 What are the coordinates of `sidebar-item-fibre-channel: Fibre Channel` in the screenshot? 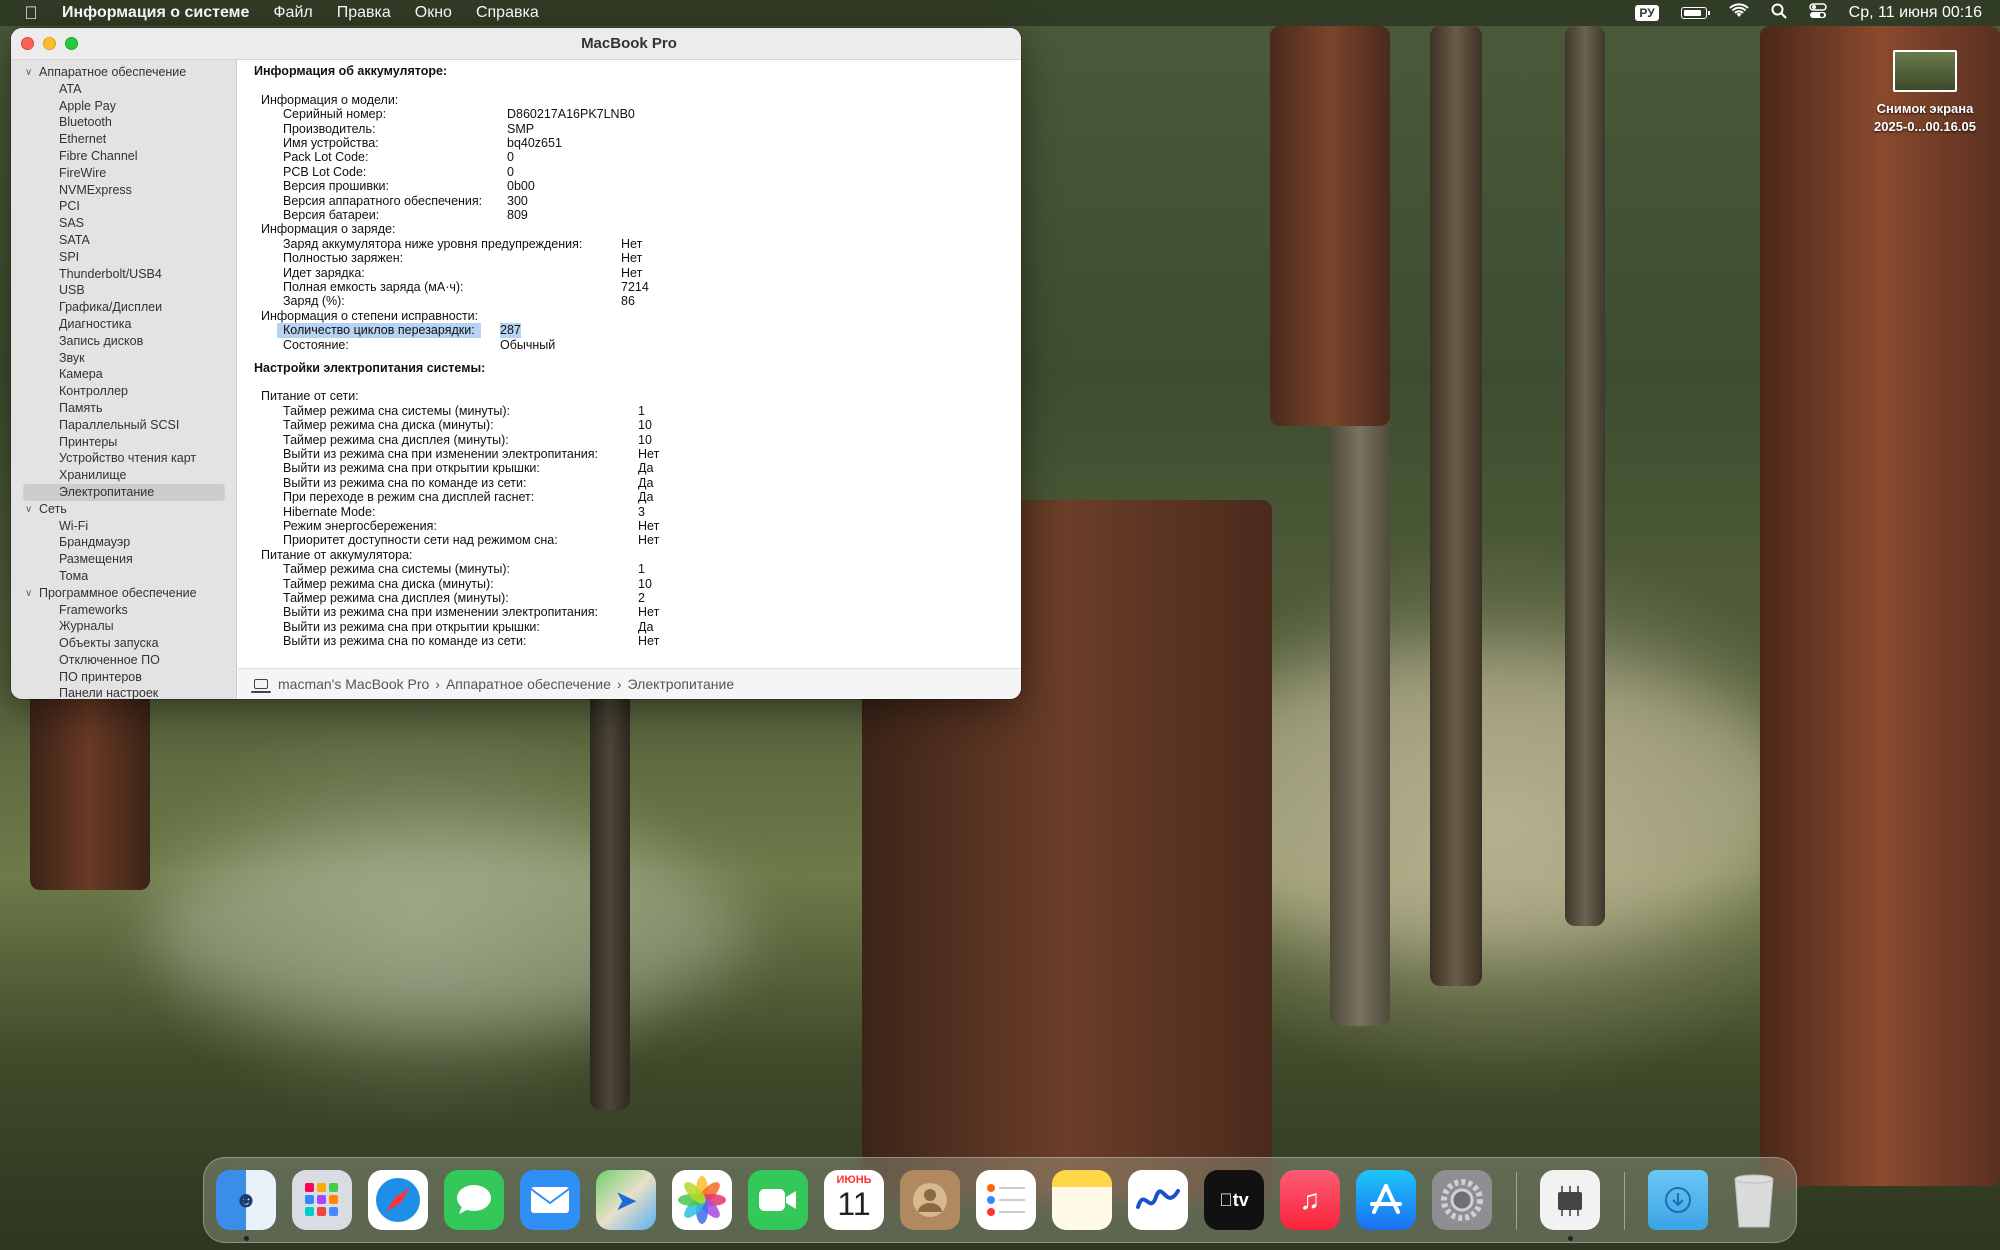 It's located at (123, 156).